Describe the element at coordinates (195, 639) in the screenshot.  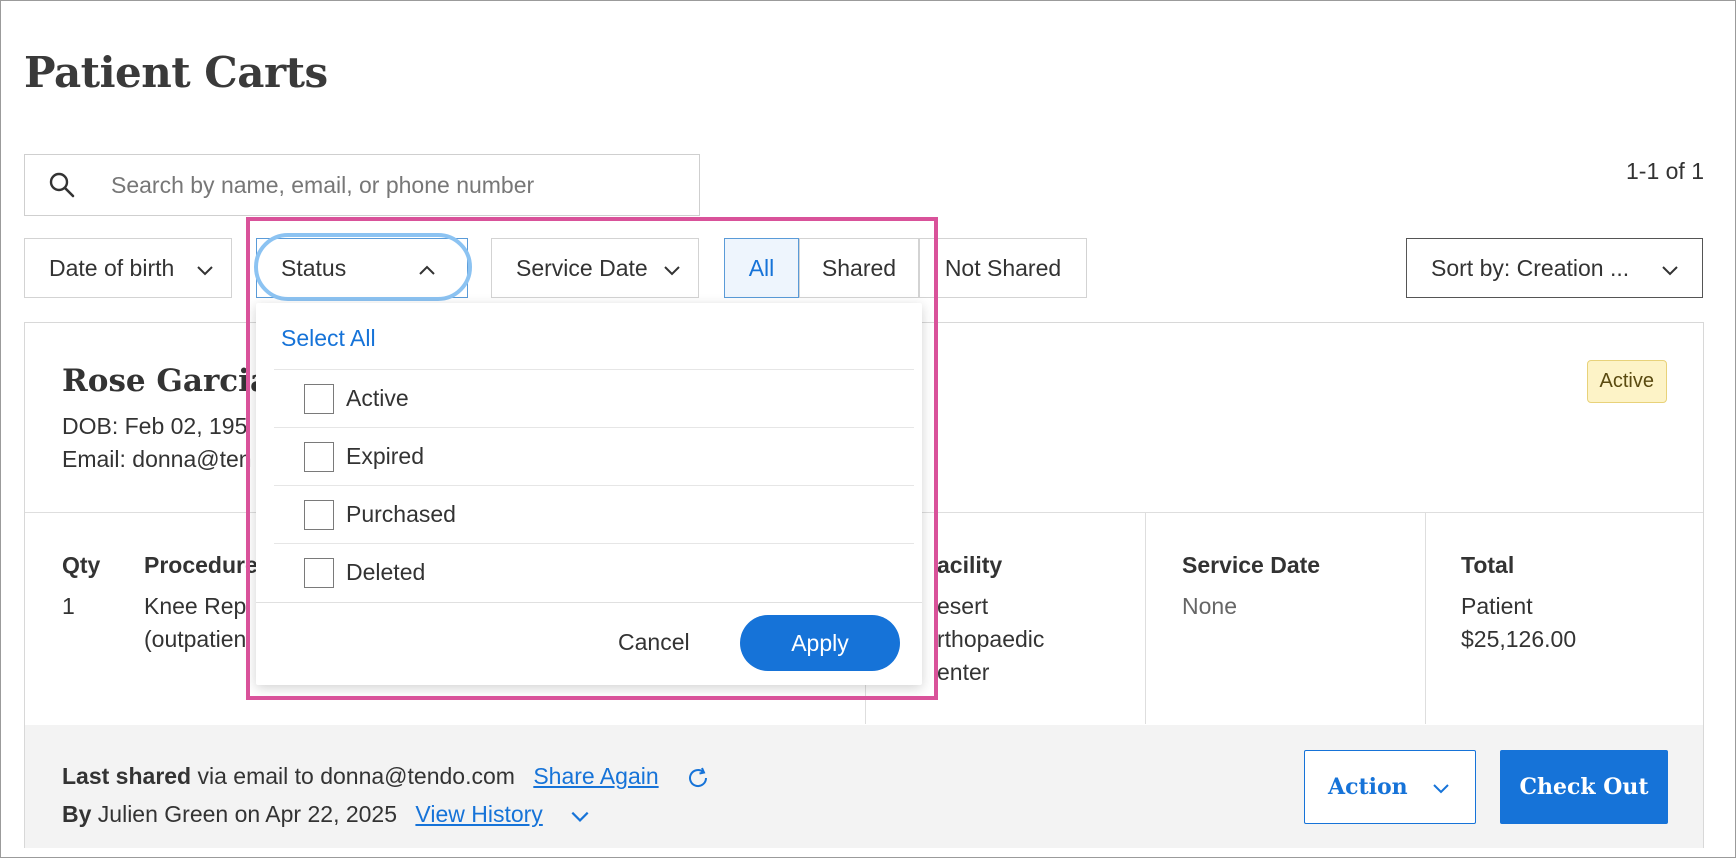
I see `procedure-line: (outpatien` at that location.